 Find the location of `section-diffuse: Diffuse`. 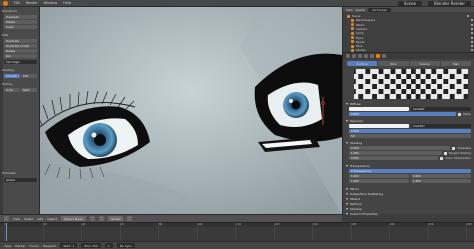

section-diffuse: Diffuse is located at coordinates (409, 103).